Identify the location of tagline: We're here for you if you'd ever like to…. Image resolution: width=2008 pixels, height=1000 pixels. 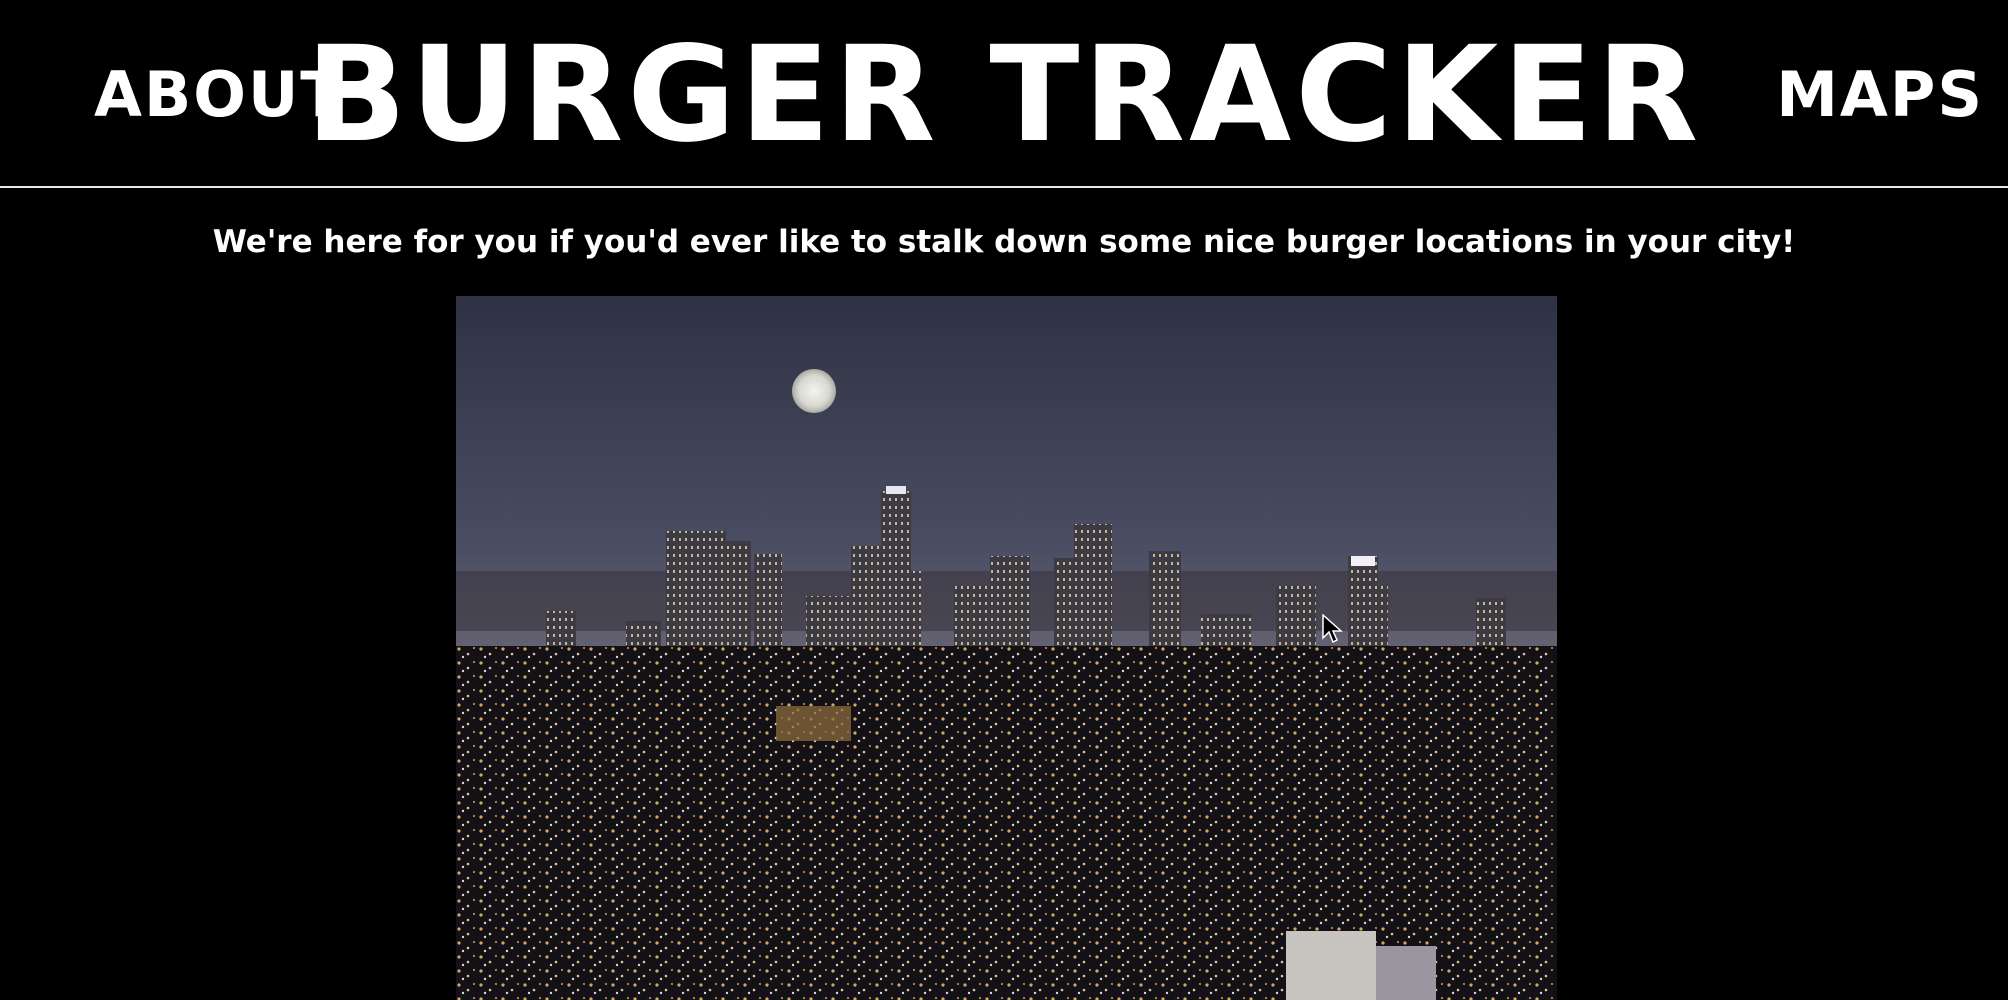
(1004, 242).